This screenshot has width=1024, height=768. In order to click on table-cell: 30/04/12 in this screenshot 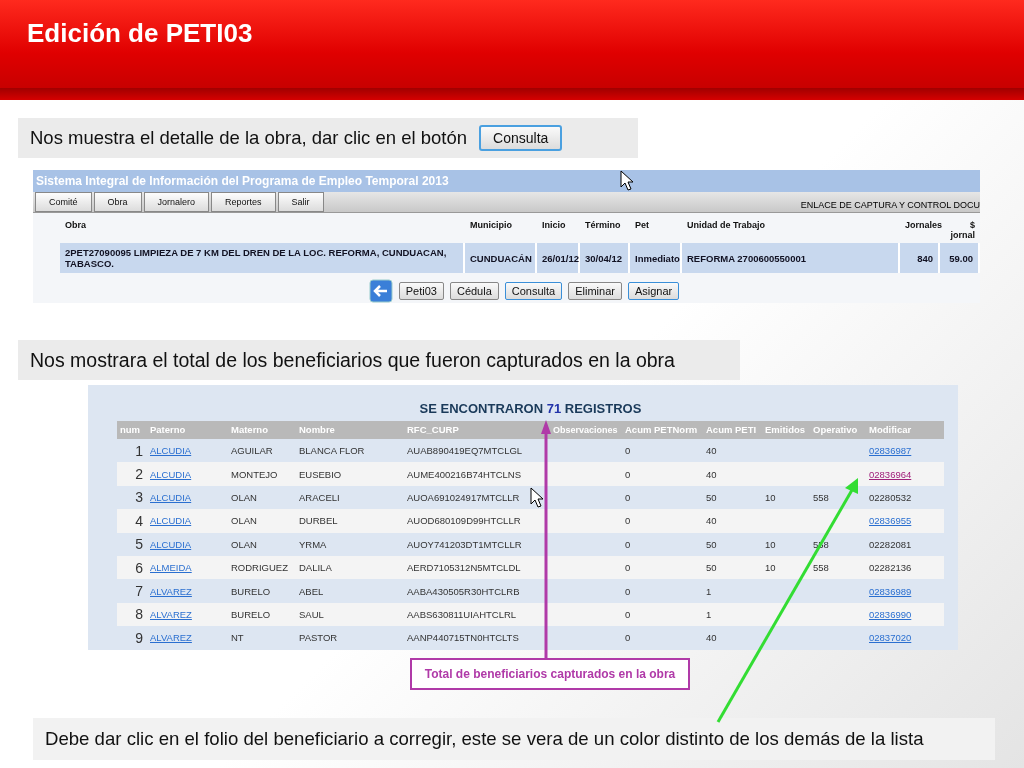, I will do `click(605, 258)`.